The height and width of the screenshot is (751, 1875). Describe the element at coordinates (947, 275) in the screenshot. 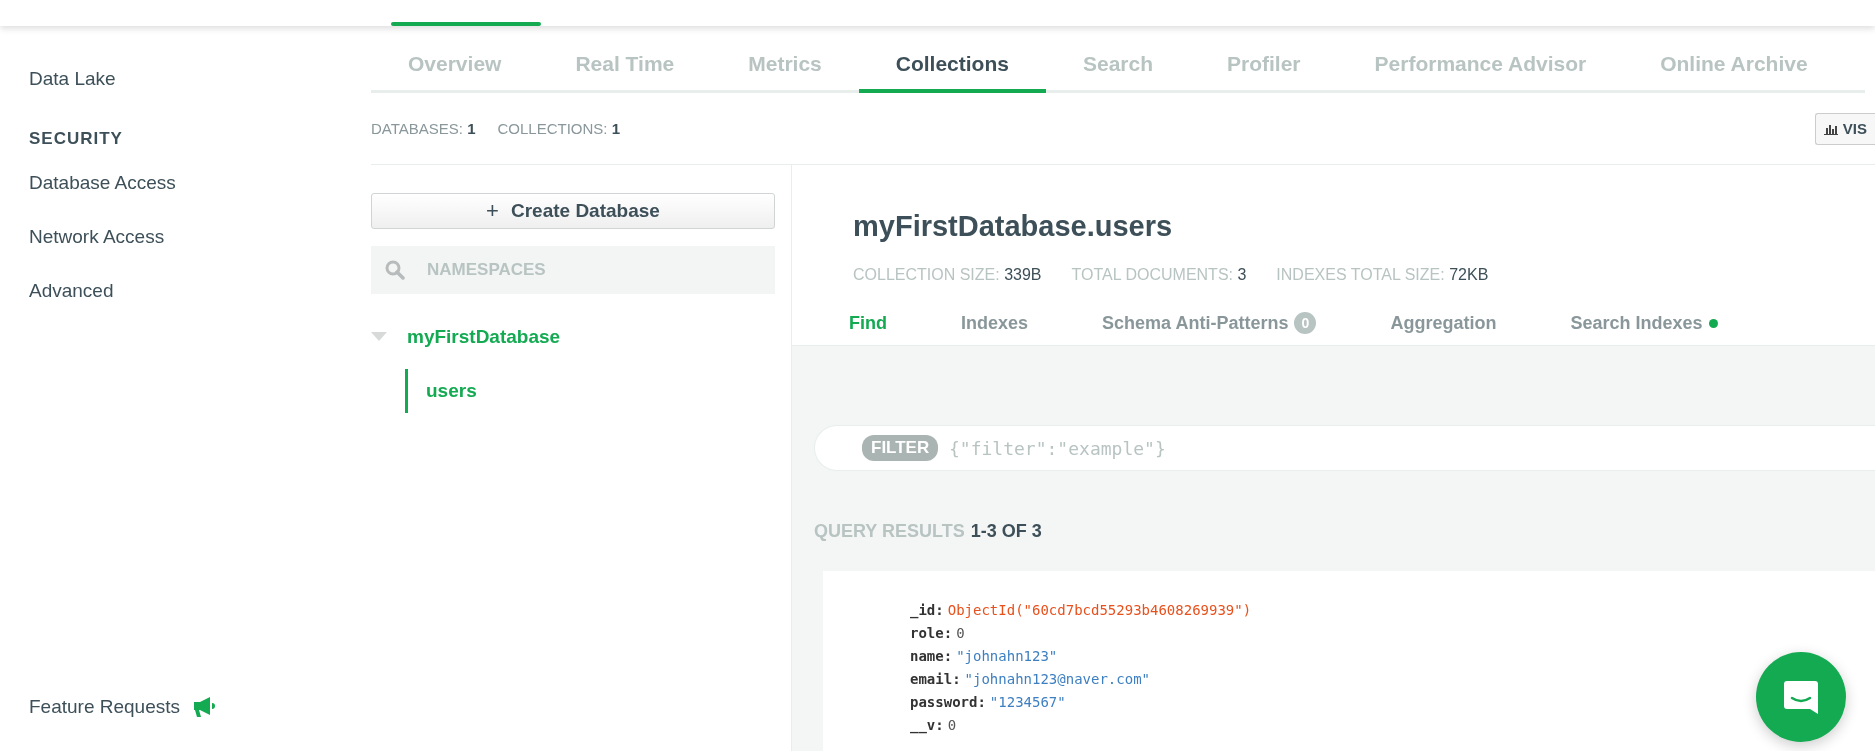

I see `collection-stat: COLLECTION SIZE: 339B` at that location.